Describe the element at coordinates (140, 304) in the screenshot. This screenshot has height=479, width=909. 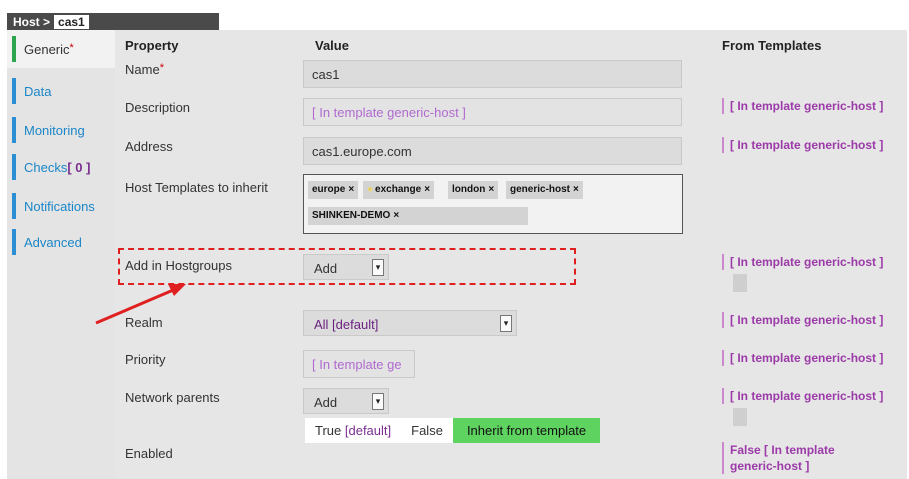
I see `annotation-arrow-icon` at that location.